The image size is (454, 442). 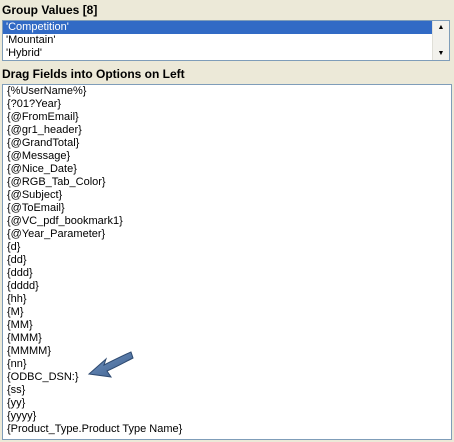 I want to click on field-item: {@Year_Parameter}, so click(x=227, y=234).